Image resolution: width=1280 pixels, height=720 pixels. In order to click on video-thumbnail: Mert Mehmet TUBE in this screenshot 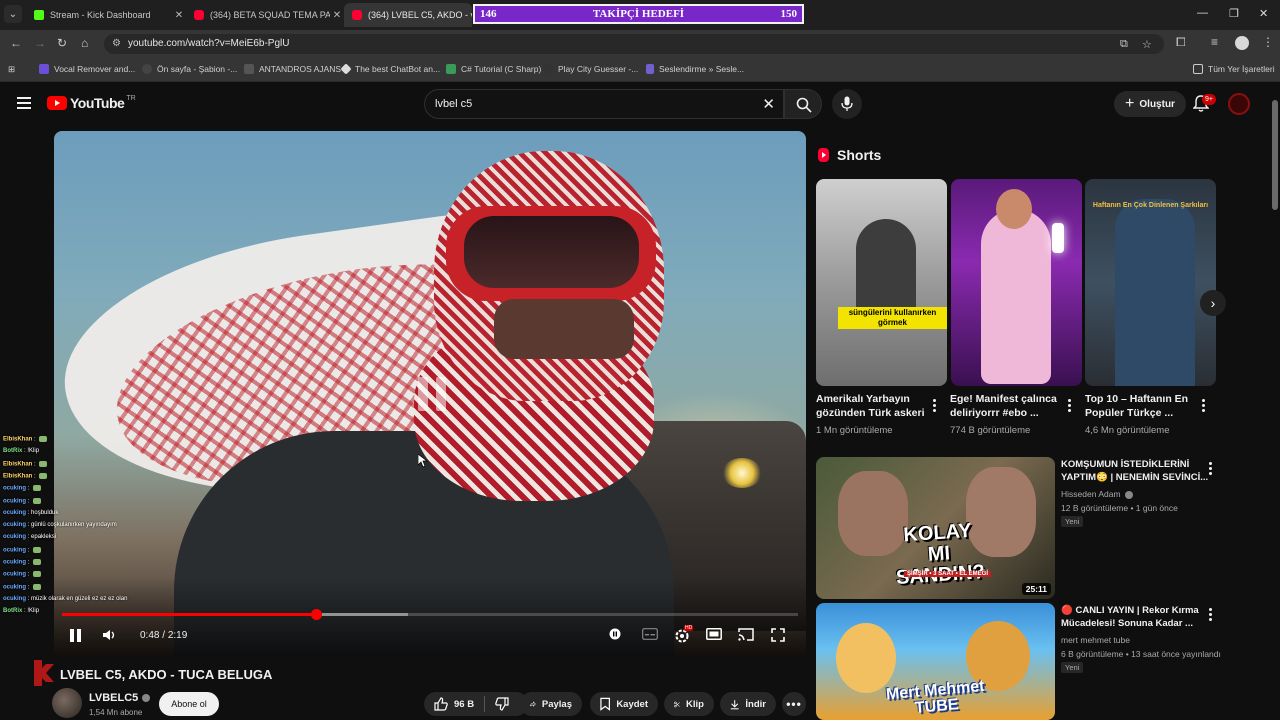, I will do `click(935, 661)`.